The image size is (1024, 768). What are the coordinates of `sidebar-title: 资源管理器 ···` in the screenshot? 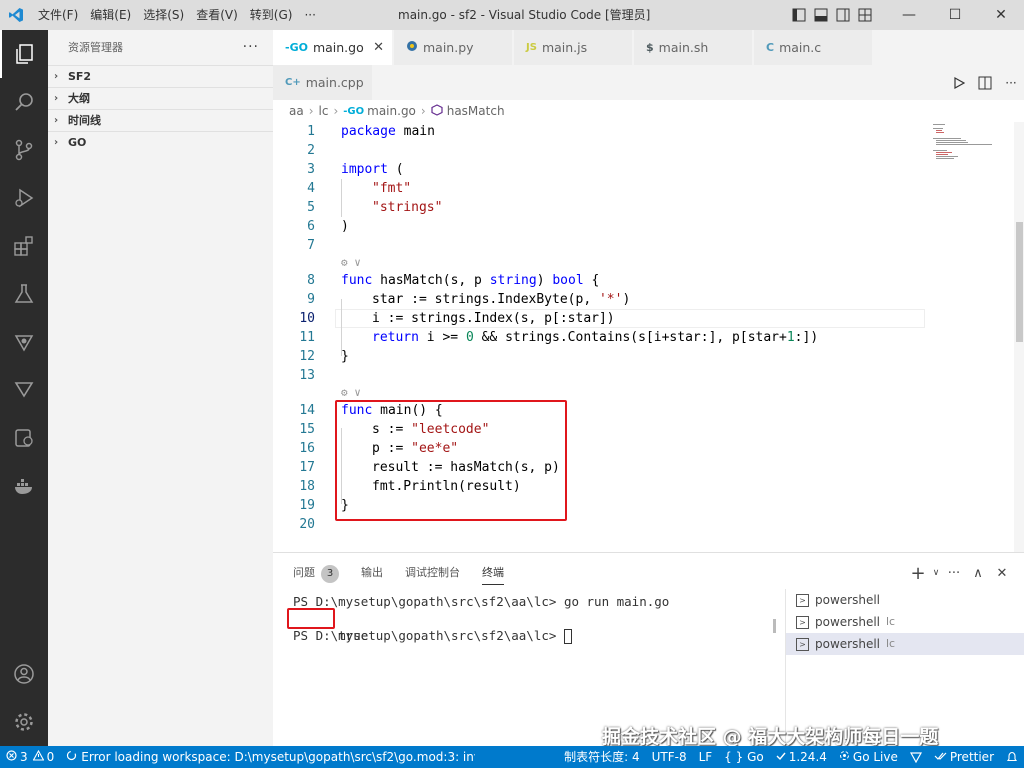 It's located at (160, 47).